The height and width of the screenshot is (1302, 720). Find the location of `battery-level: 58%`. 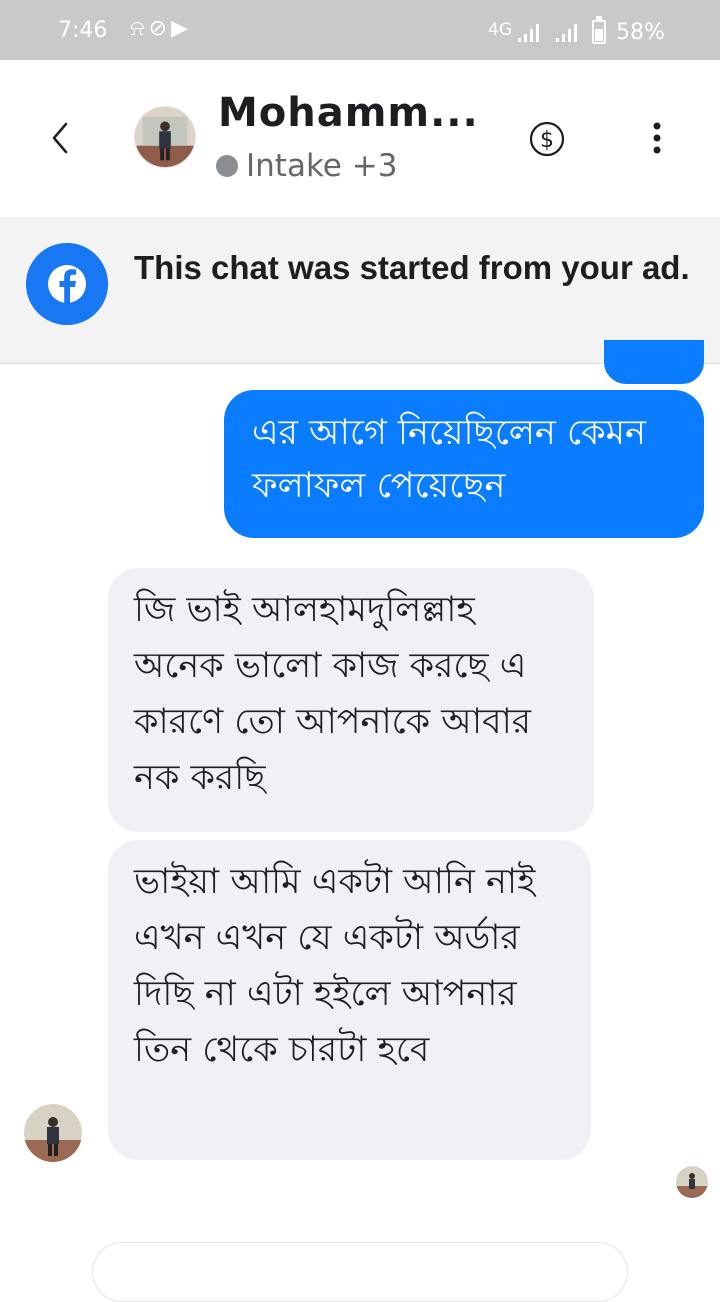

battery-level: 58% is located at coordinates (640, 32).